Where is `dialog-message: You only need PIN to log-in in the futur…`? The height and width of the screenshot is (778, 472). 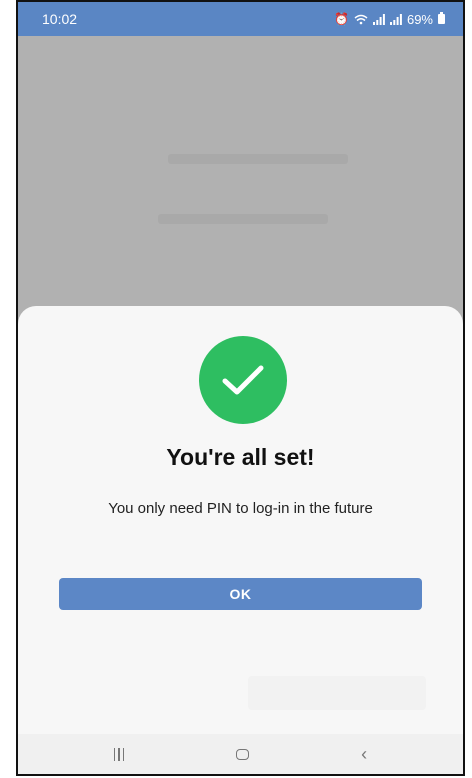
dialog-message: You only need PIN to log-in in the futur… is located at coordinates (240, 508).